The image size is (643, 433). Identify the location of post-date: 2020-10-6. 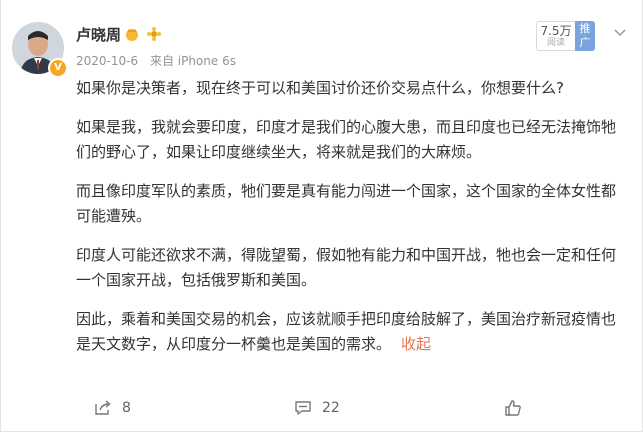
(107, 61).